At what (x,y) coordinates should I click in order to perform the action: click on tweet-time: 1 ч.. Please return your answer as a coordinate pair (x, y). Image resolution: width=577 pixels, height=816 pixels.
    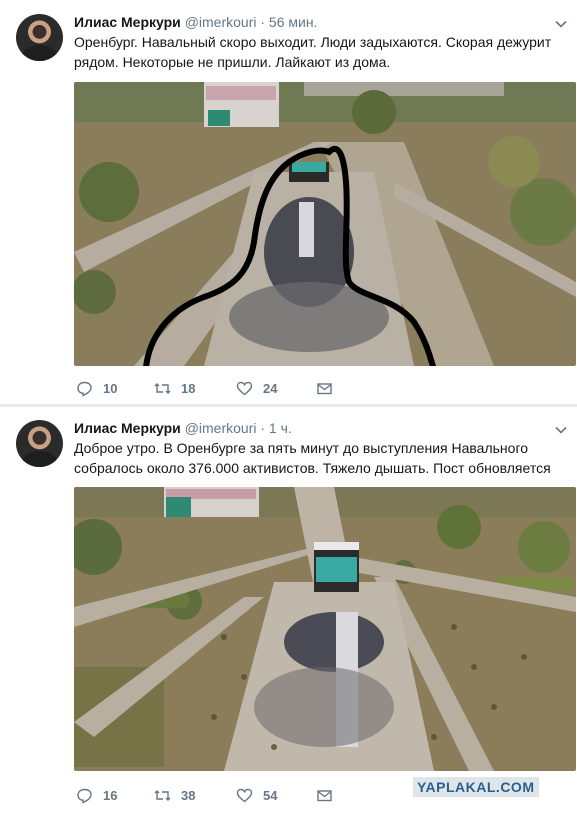
    Looking at the image, I should click on (280, 428).